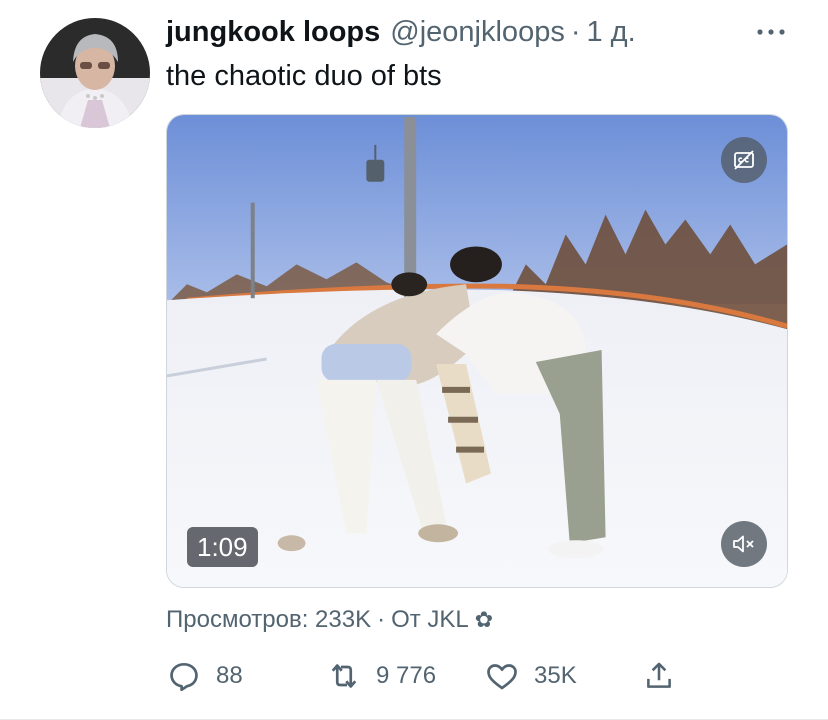 Image resolution: width=828 pixels, height=720 pixels. What do you see at coordinates (222, 547) in the screenshot?
I see `video-duration: 1:09` at bounding box center [222, 547].